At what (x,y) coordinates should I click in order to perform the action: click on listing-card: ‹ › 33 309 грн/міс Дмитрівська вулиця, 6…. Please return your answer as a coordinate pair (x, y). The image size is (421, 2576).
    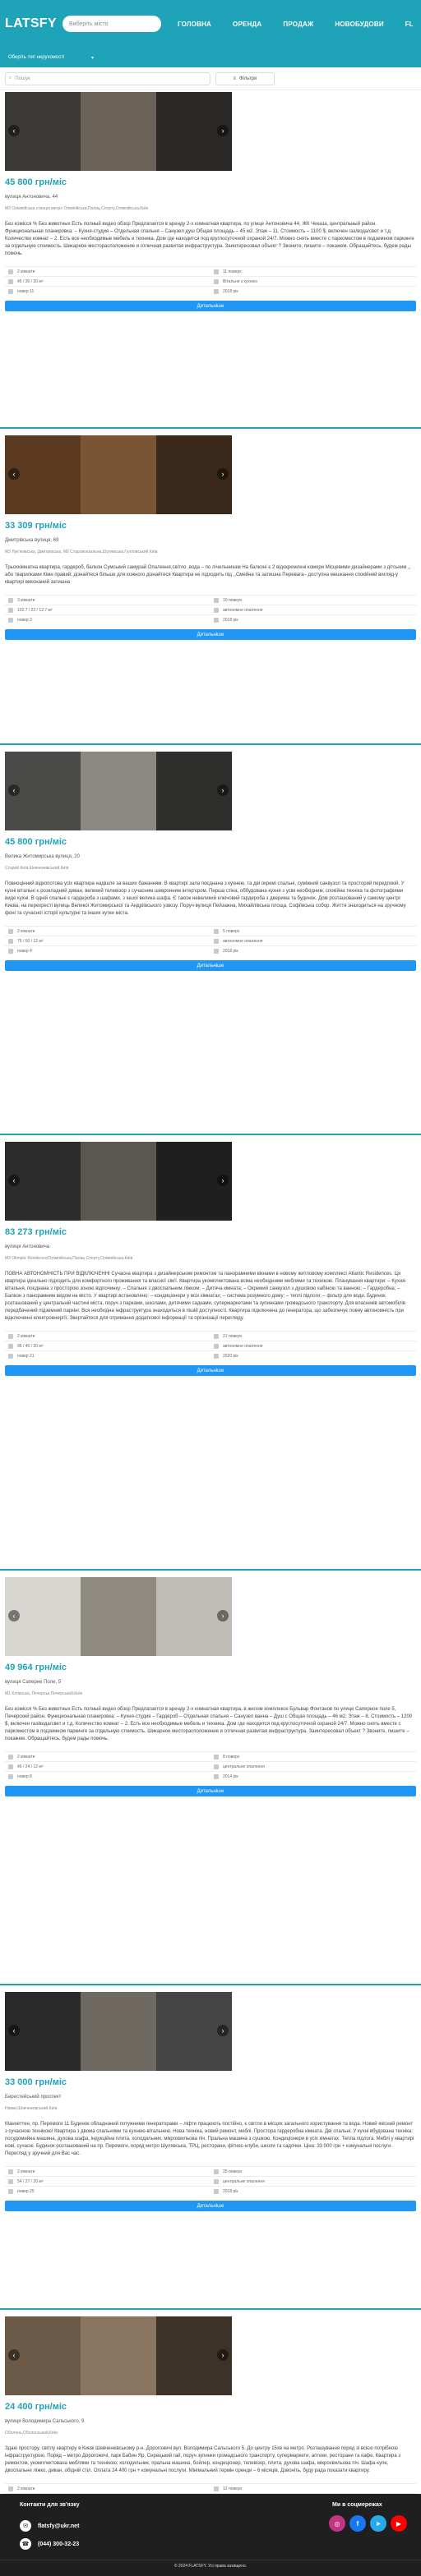
    Looking at the image, I should click on (210, 537).